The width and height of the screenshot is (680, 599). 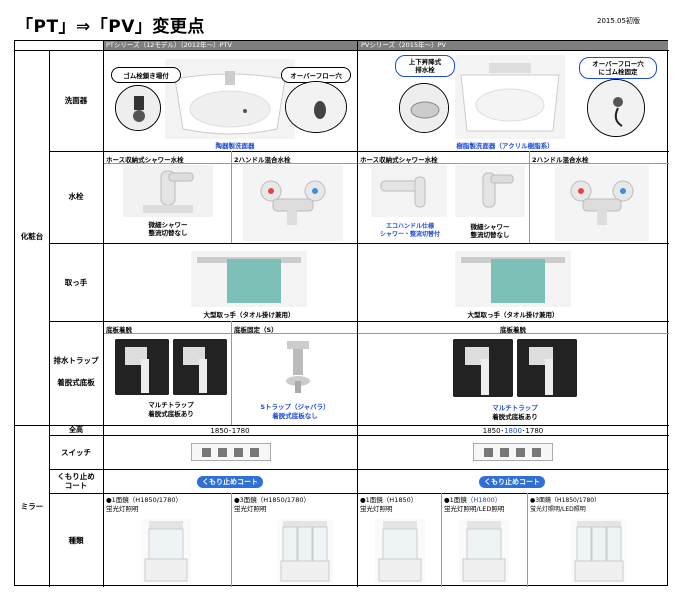 I want to click on pt-s-trap-photo, so click(x=298, y=367).